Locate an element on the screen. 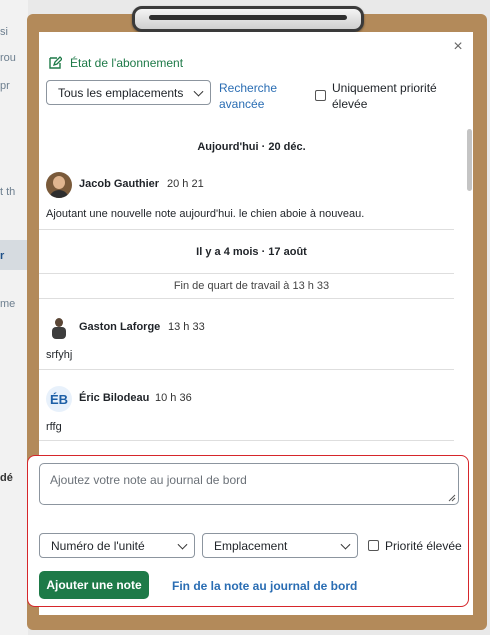  note-time: 13 h 33 is located at coordinates (186, 327).